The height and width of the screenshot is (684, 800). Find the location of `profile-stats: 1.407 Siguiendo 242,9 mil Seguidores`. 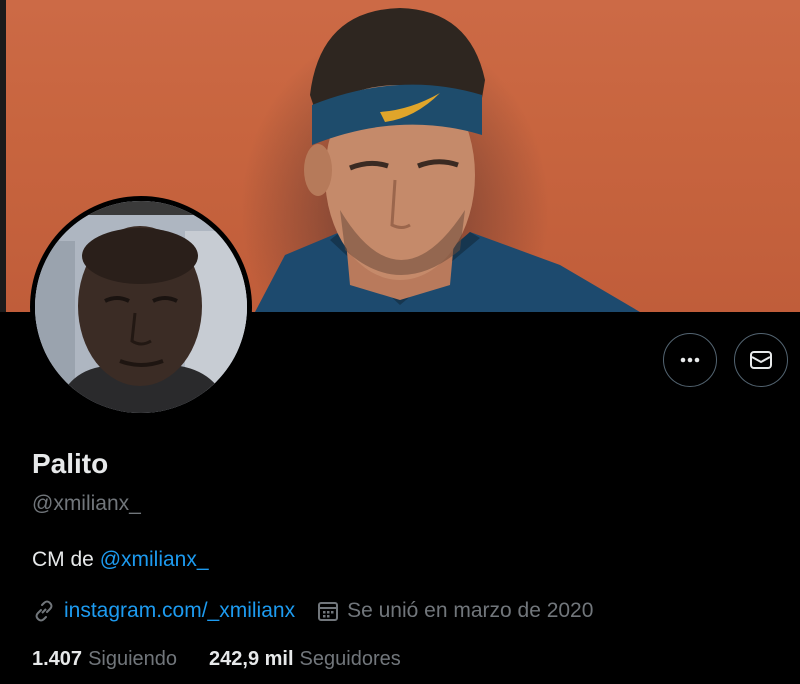

profile-stats: 1.407 Siguiendo 242,9 mil Seguidores is located at coordinates (216, 659).